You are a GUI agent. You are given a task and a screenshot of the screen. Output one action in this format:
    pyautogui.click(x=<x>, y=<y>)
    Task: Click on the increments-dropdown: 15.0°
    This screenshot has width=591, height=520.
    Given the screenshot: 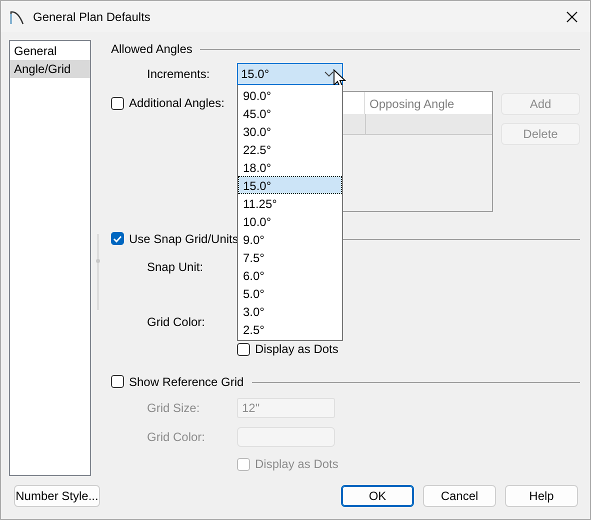 What is the action you would take?
    pyautogui.click(x=290, y=74)
    